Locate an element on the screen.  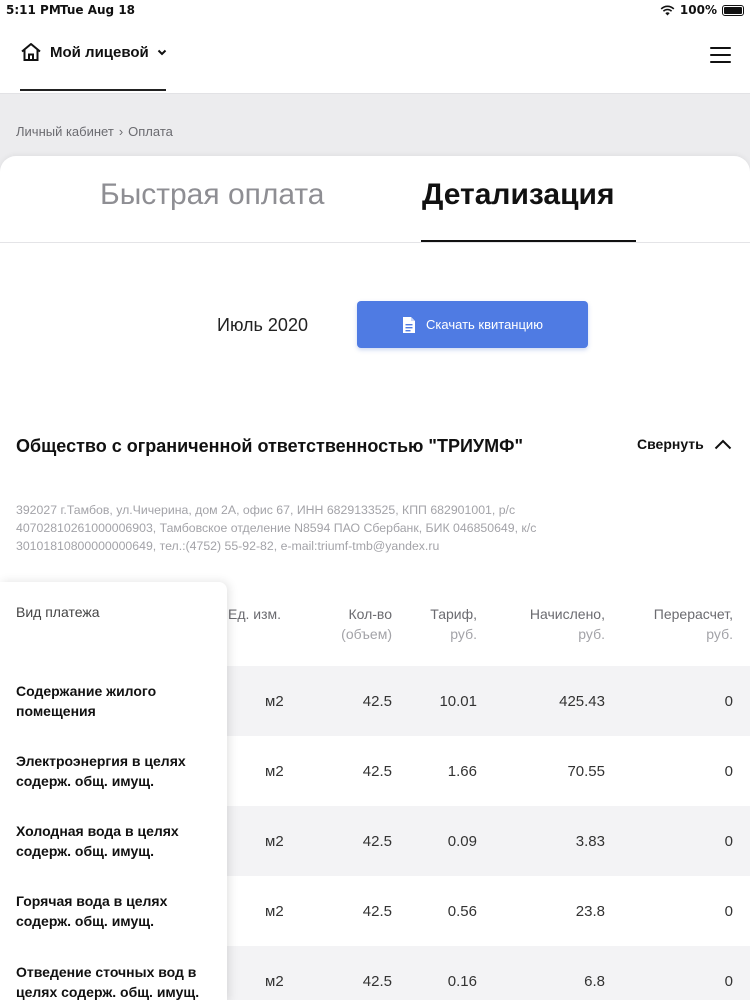
column-header-recalc: Перерасчет, руб. is located at coordinates (693, 624).